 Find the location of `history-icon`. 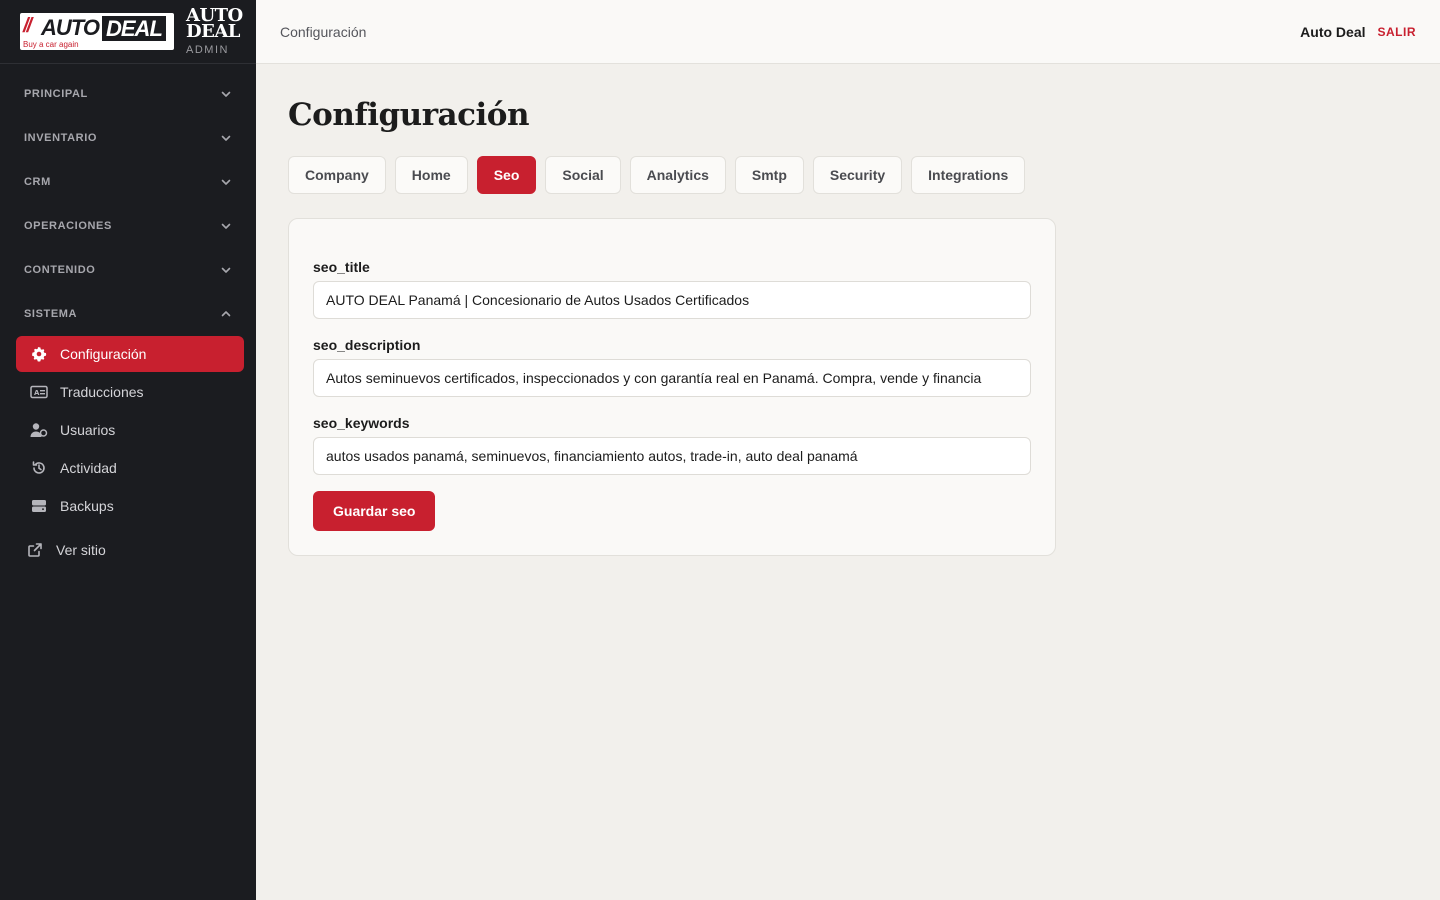

history-icon is located at coordinates (39, 468).